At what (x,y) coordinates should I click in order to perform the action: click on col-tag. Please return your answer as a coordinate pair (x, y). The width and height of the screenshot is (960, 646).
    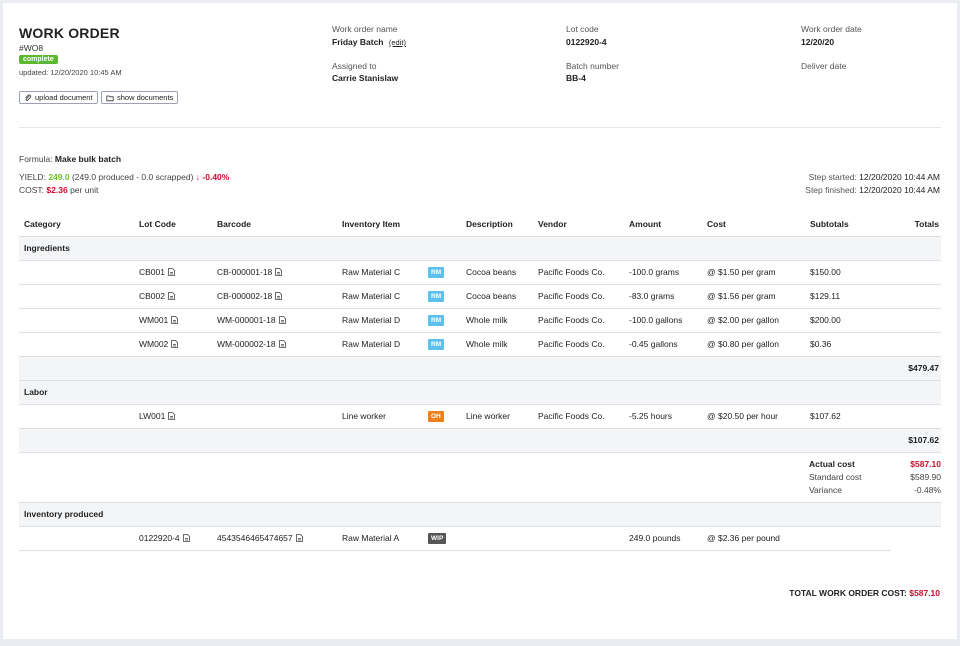
    Looking at the image, I should click on (442, 224).